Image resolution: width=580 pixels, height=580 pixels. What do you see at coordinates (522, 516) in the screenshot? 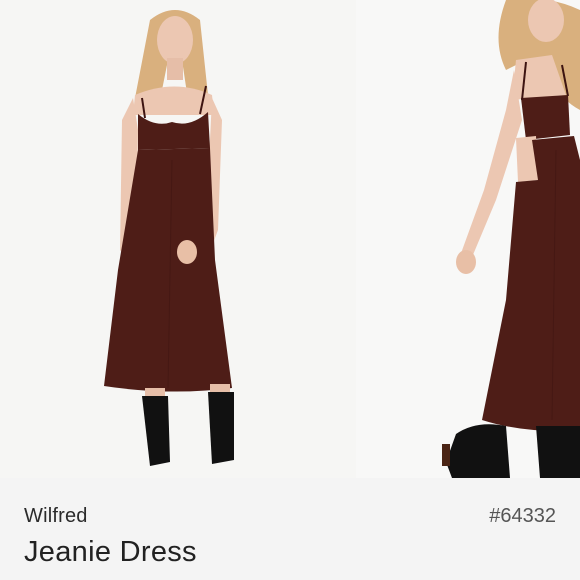
I see `listing-id: #64332` at bounding box center [522, 516].